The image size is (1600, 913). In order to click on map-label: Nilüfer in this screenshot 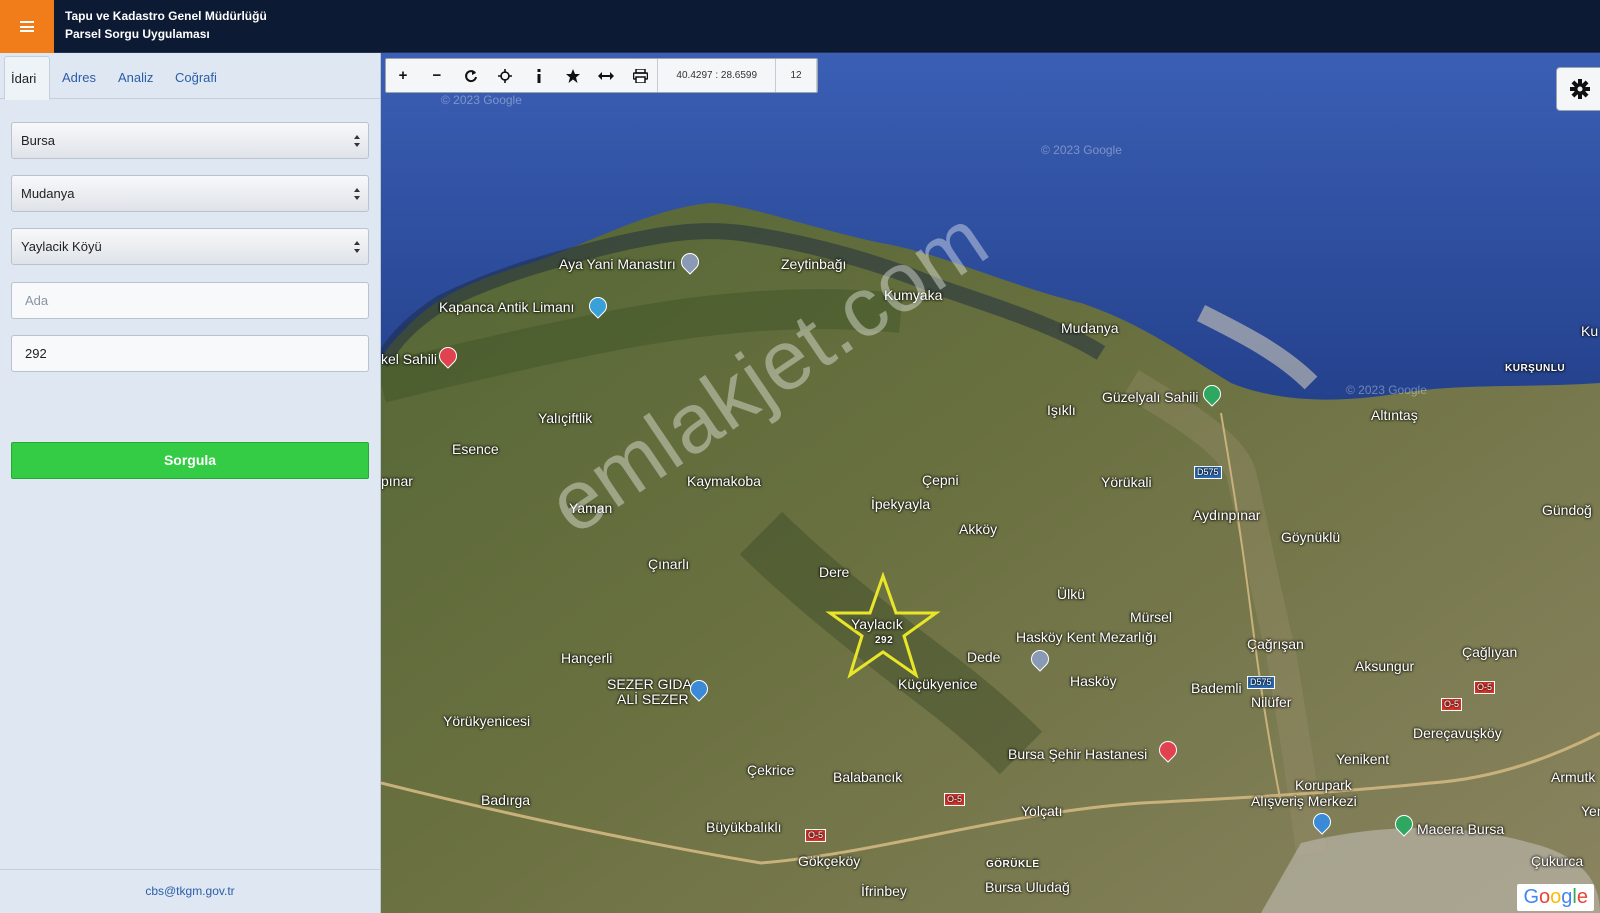, I will do `click(1271, 702)`.